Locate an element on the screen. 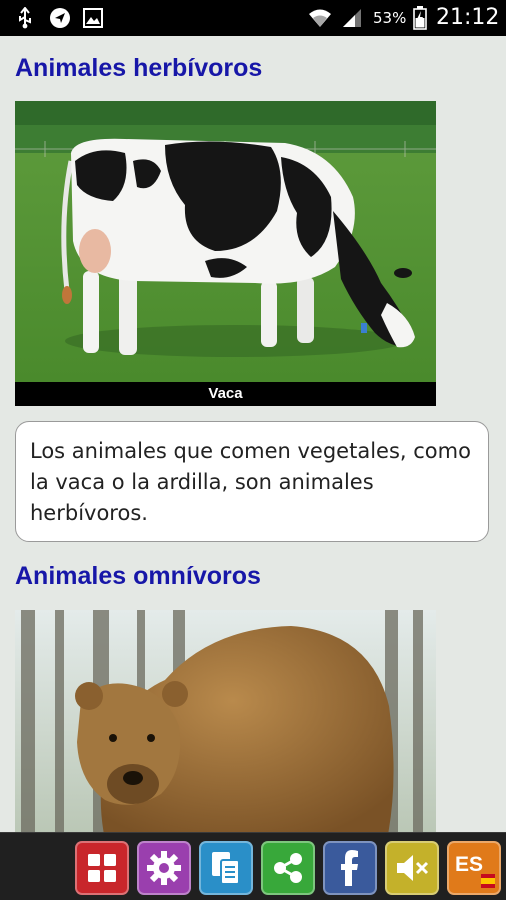 This screenshot has width=506, height=900. battery-icon is located at coordinates (420, 18).